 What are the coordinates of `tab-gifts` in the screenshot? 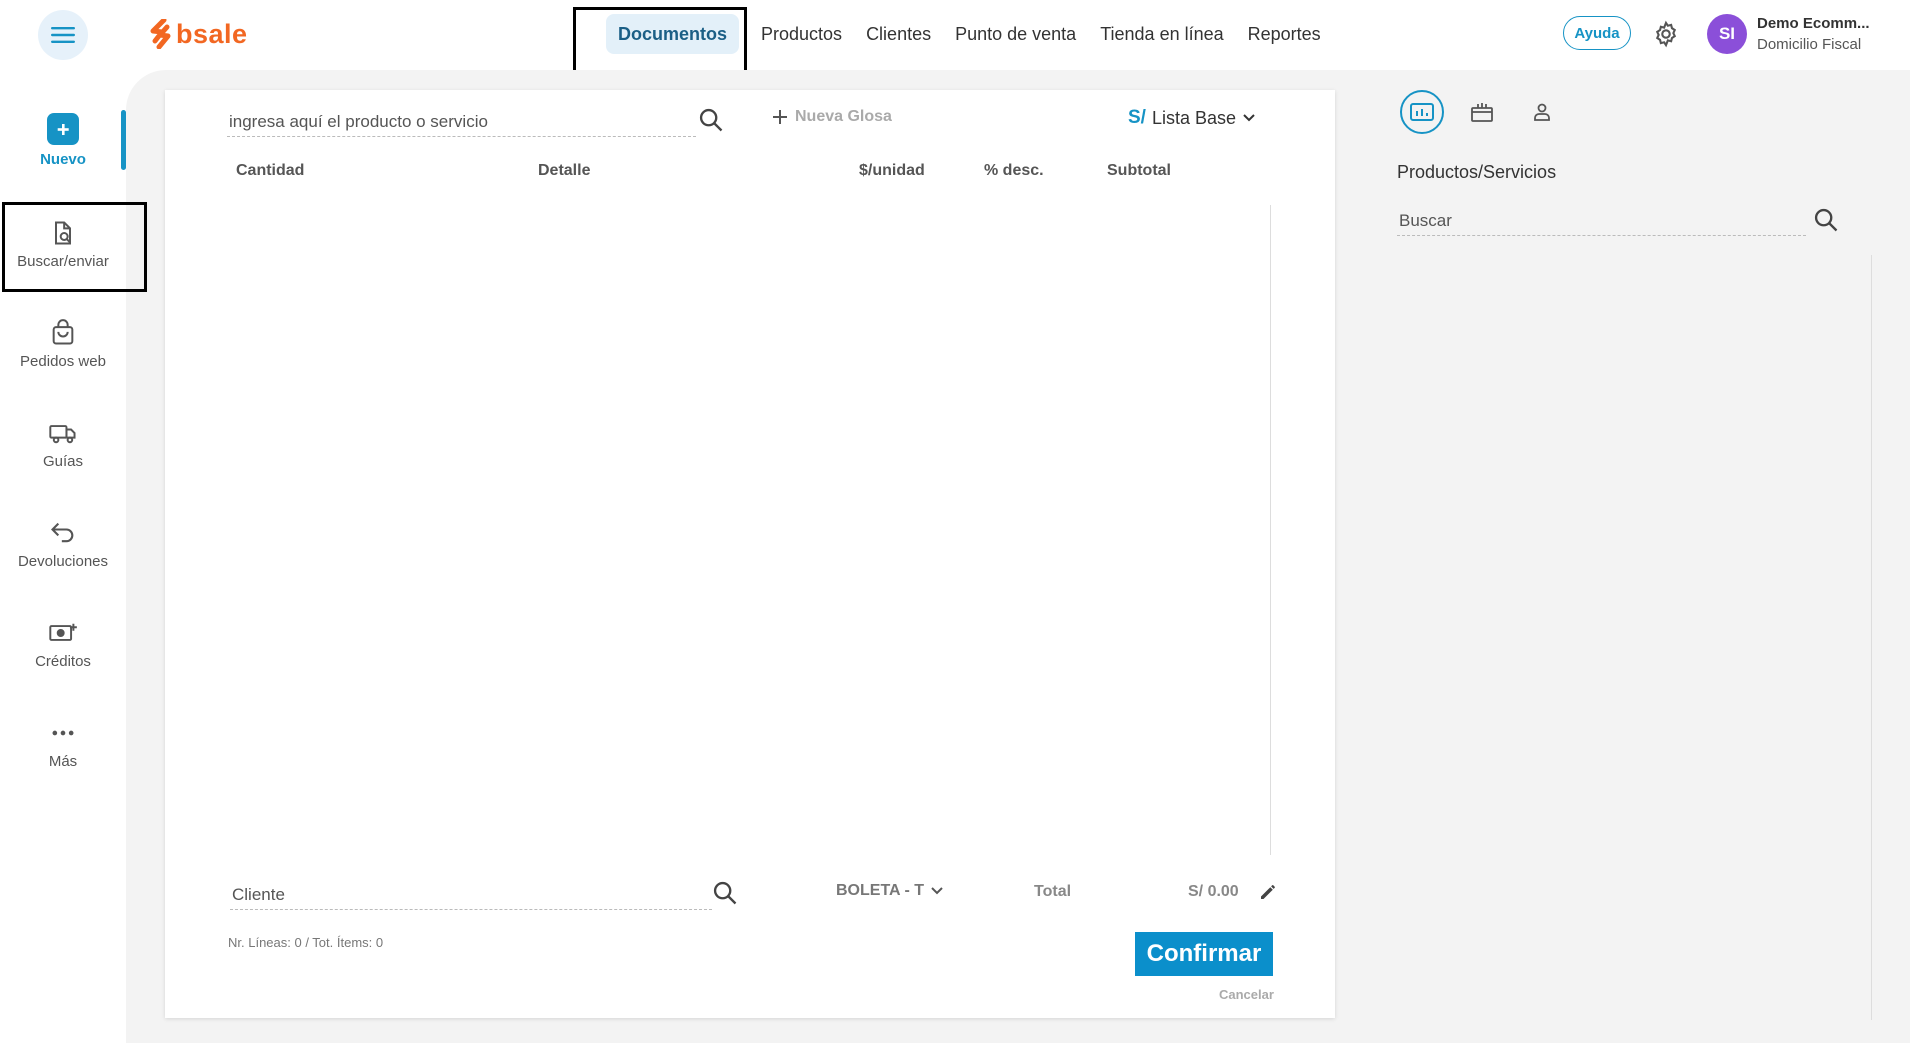 It's located at (1482, 112).